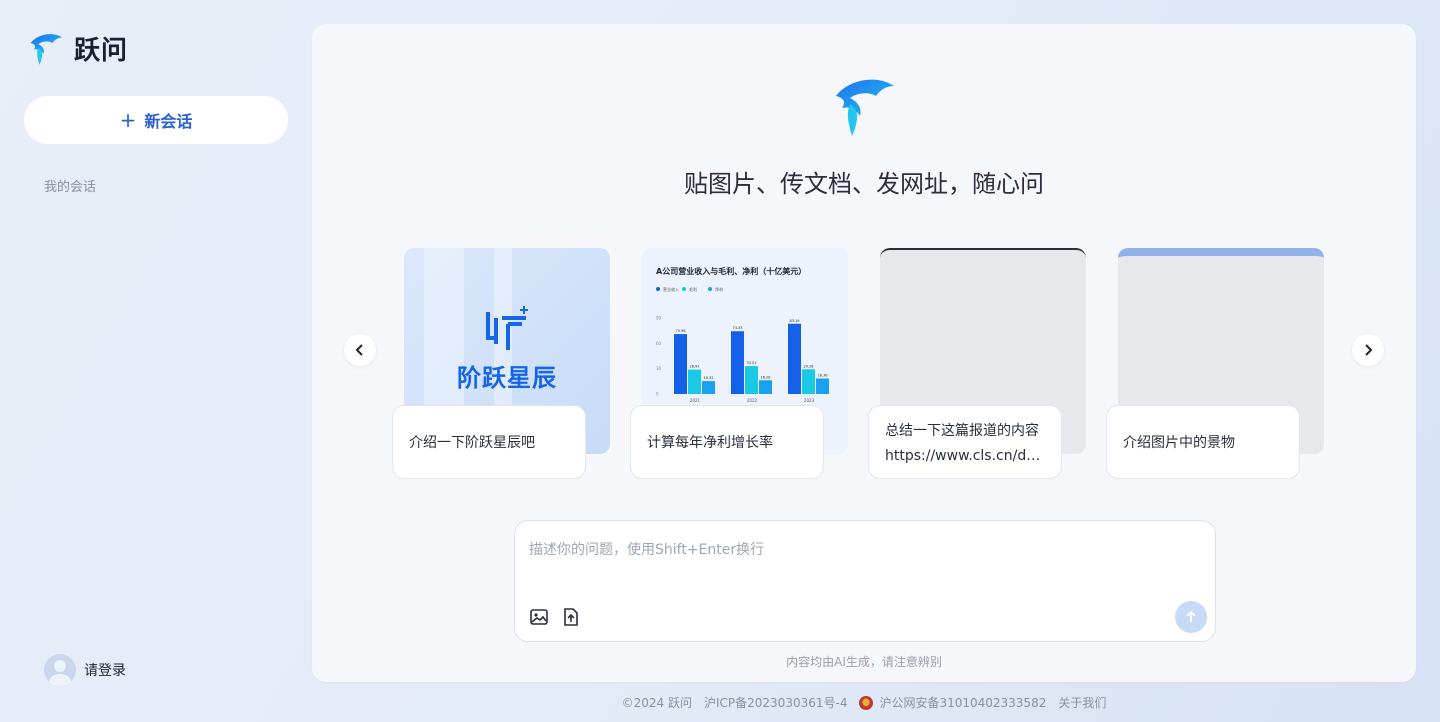  What do you see at coordinates (1179, 443) in the screenshot?
I see `card-prompt-text: 介绍图片中的景物` at bounding box center [1179, 443].